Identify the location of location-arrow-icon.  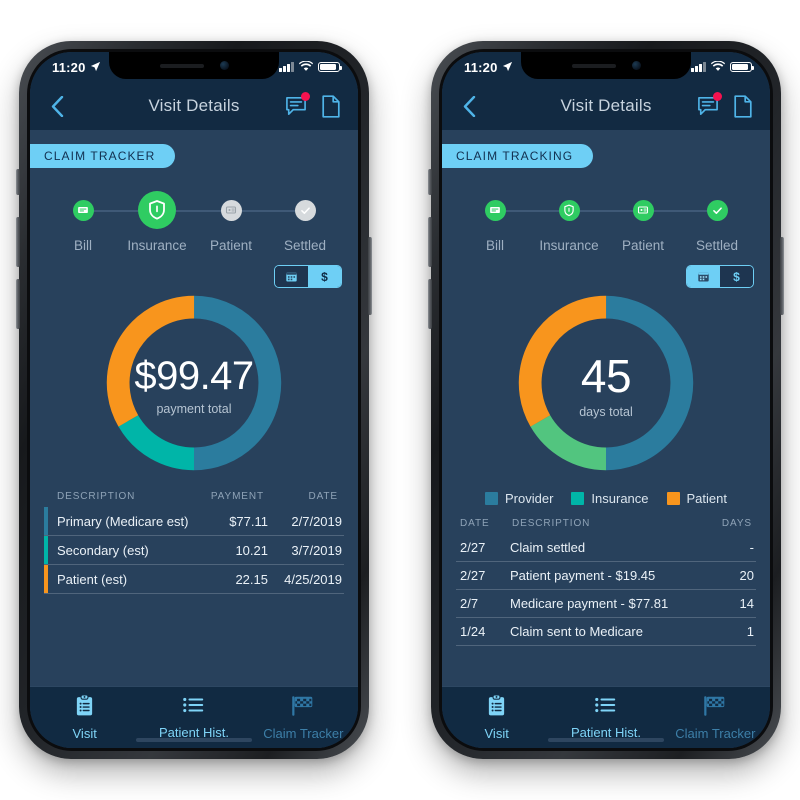
(507, 67).